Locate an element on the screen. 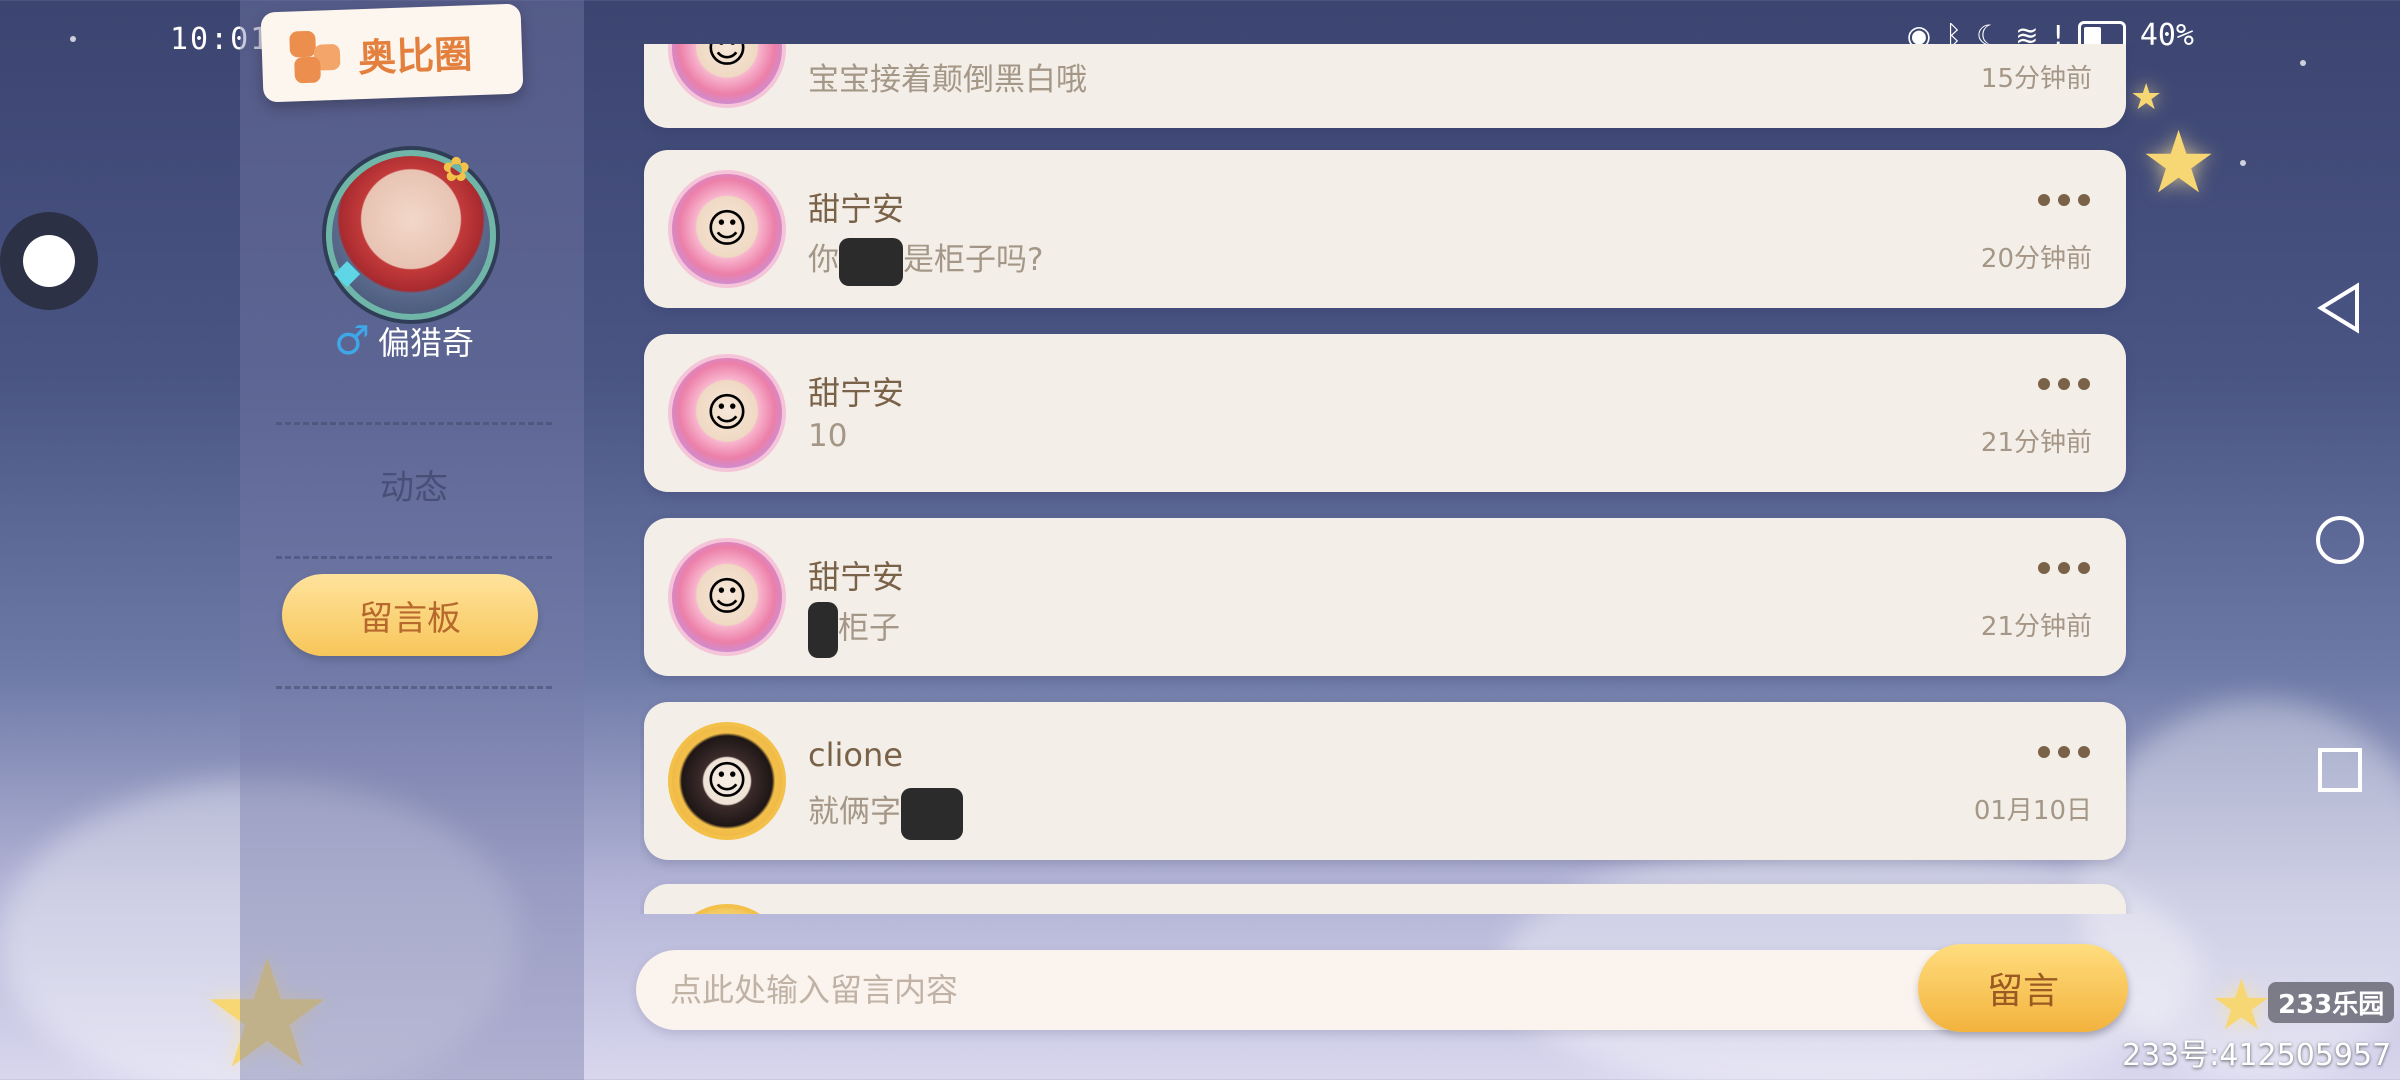 This screenshot has height=1080, width=2400. nav-recent-button is located at coordinates (2340, 770).